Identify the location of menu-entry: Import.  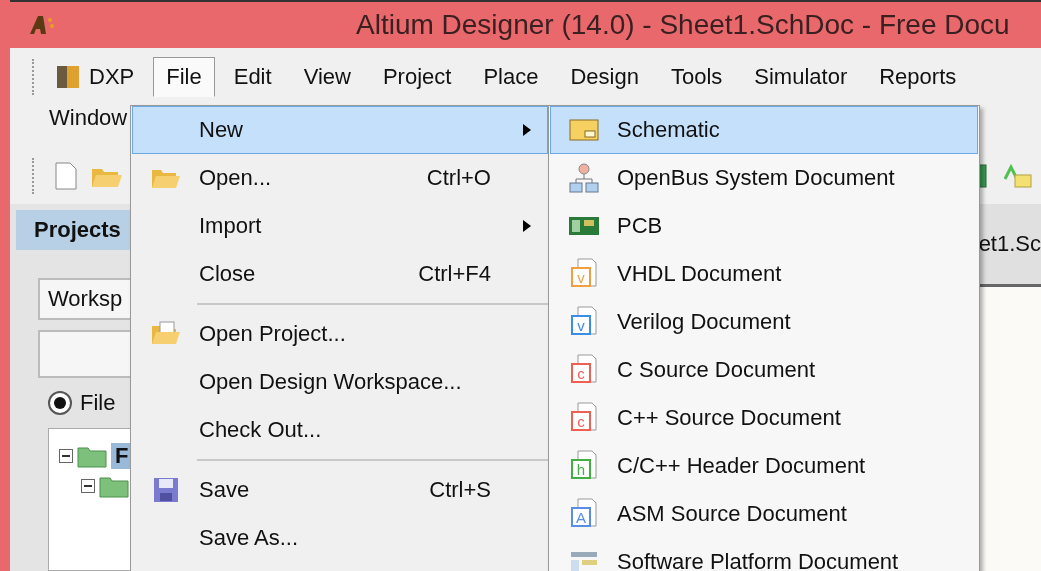
(340, 226).